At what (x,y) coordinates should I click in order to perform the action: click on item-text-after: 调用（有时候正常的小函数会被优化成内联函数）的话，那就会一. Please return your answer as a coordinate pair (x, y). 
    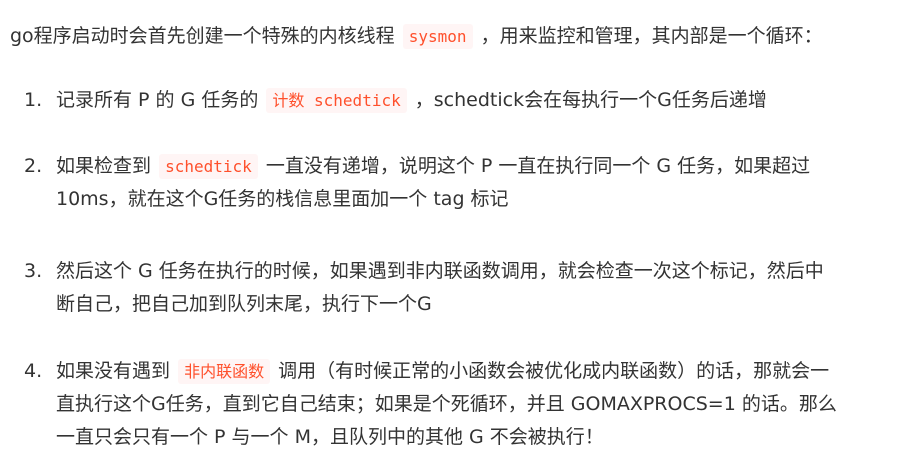
    Looking at the image, I should click on (554, 371).